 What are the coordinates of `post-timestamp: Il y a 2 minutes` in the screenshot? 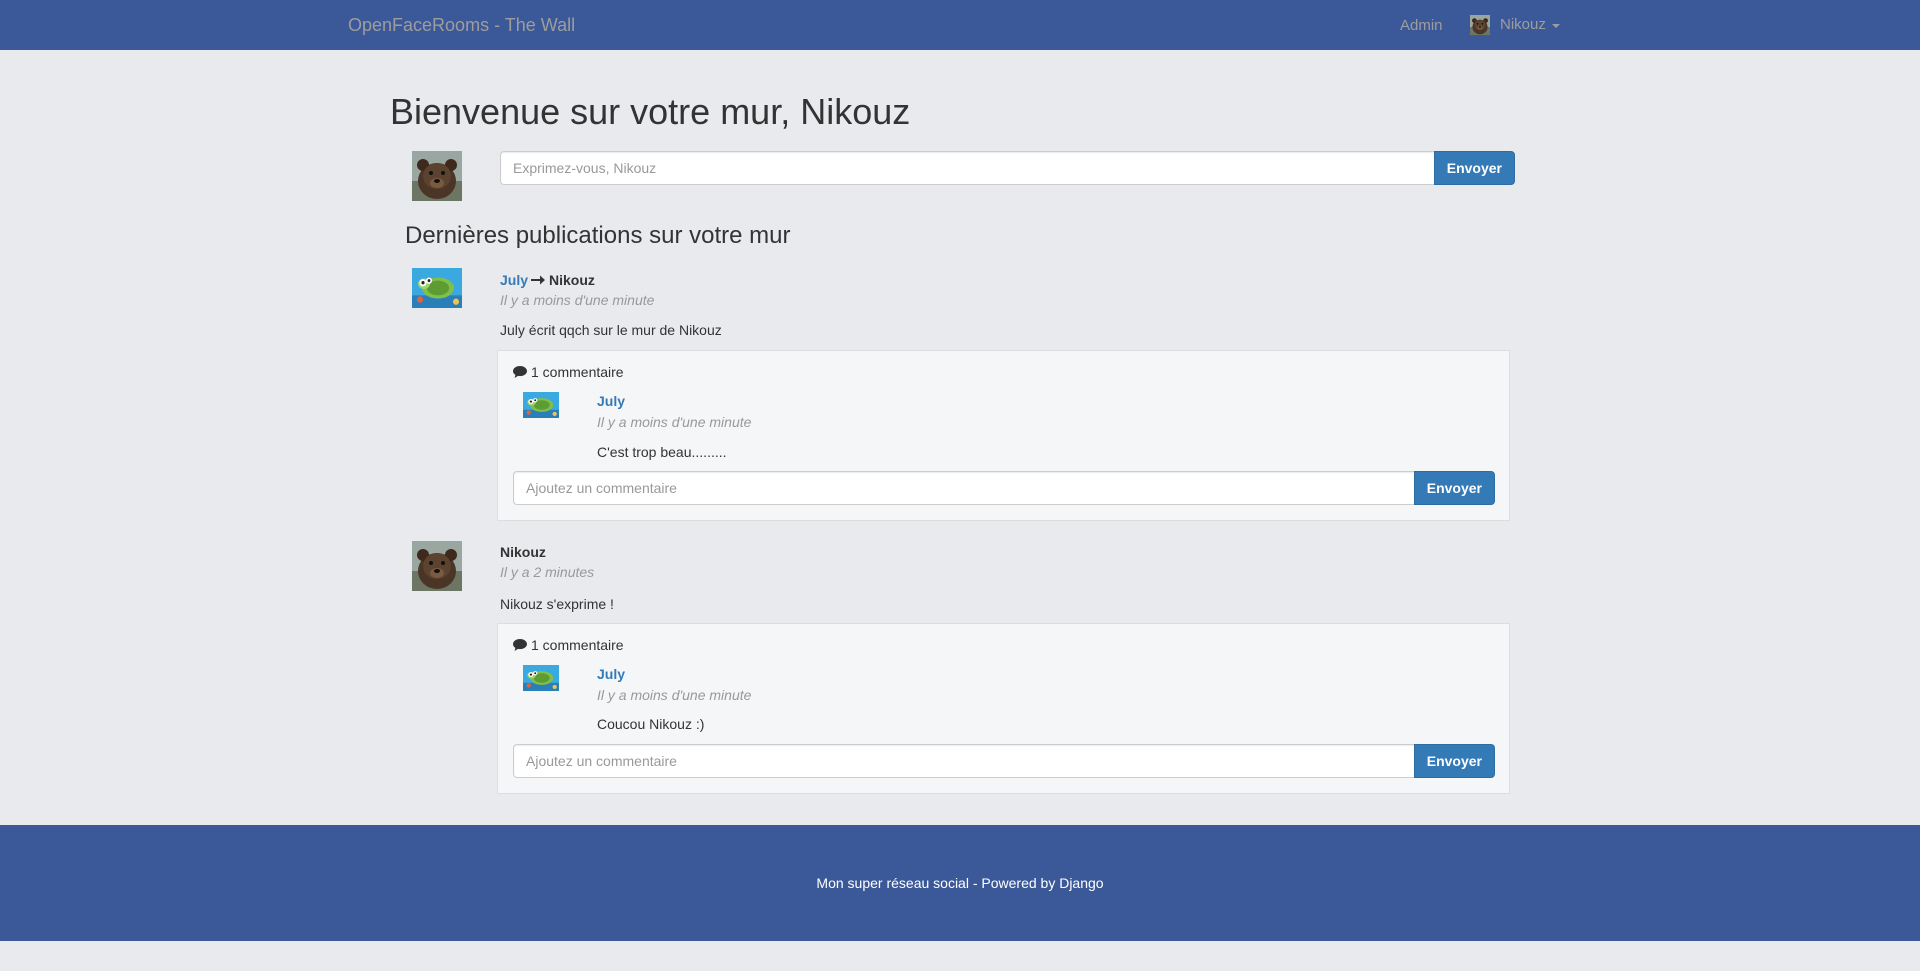 It's located at (547, 572).